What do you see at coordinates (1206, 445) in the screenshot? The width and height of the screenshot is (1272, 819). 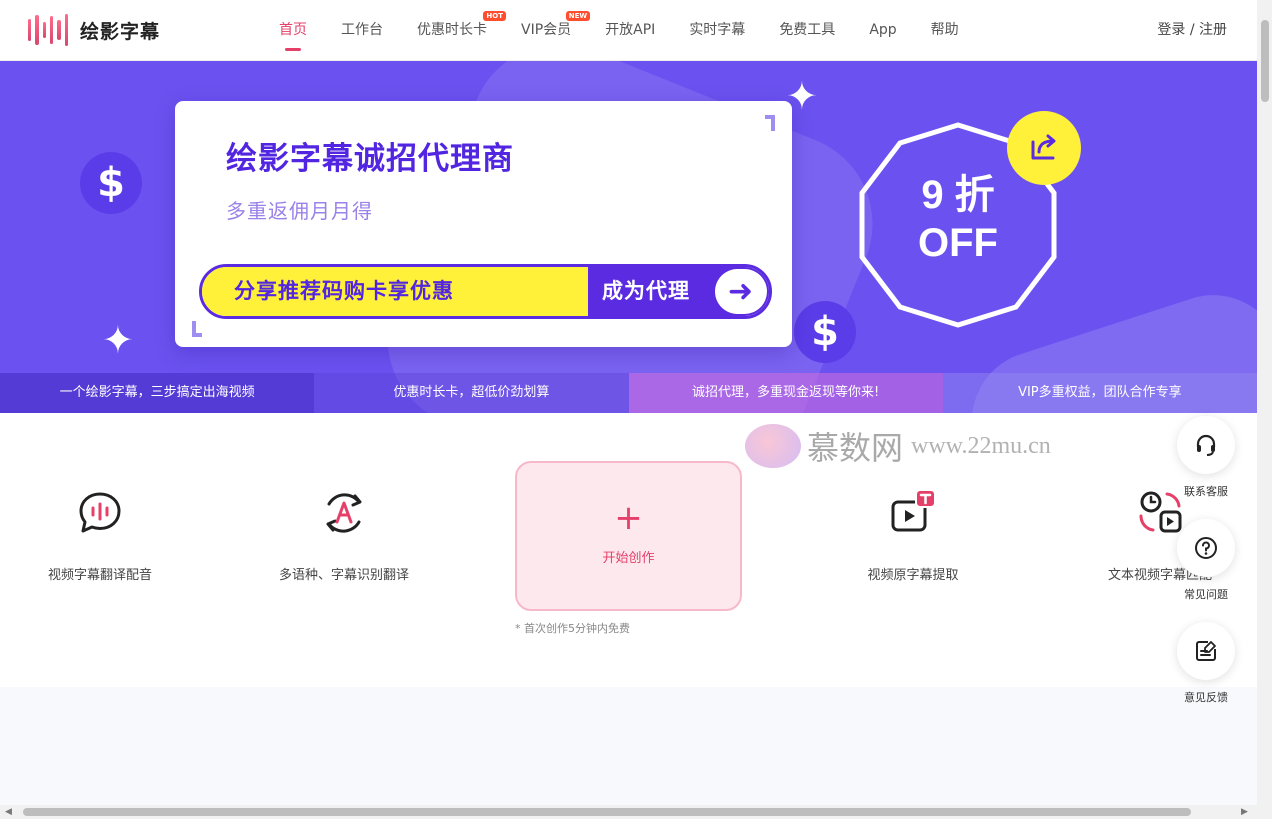 I see `headset-icon` at bounding box center [1206, 445].